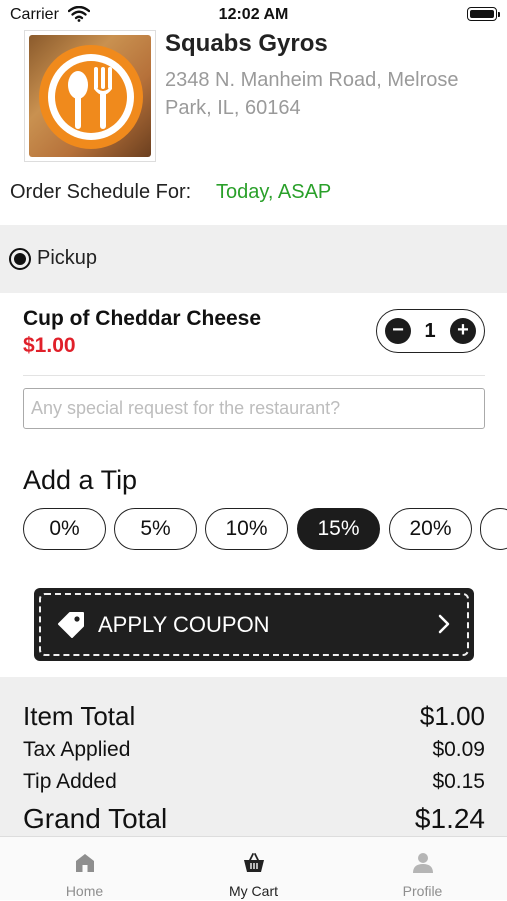 The width and height of the screenshot is (507, 901). What do you see at coordinates (493, 529) in the screenshot?
I see `tip-option-more` at bounding box center [493, 529].